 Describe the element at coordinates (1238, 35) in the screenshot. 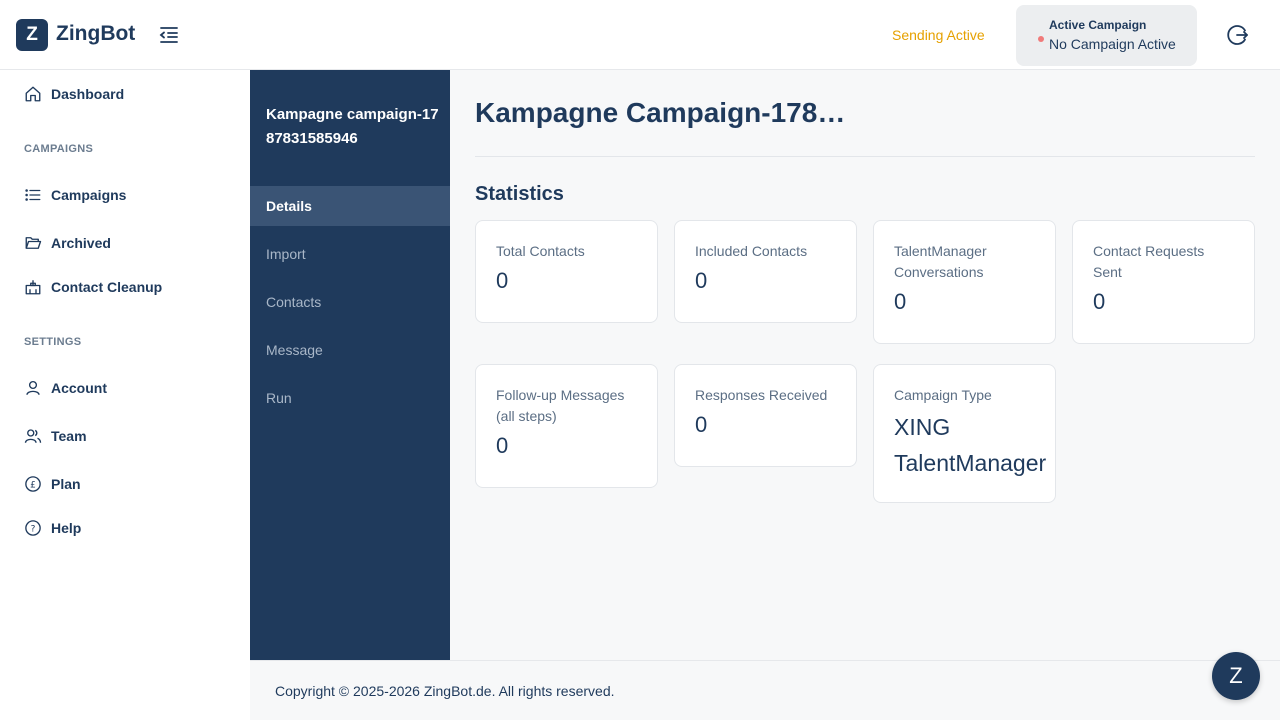

I see `logout-icon` at that location.